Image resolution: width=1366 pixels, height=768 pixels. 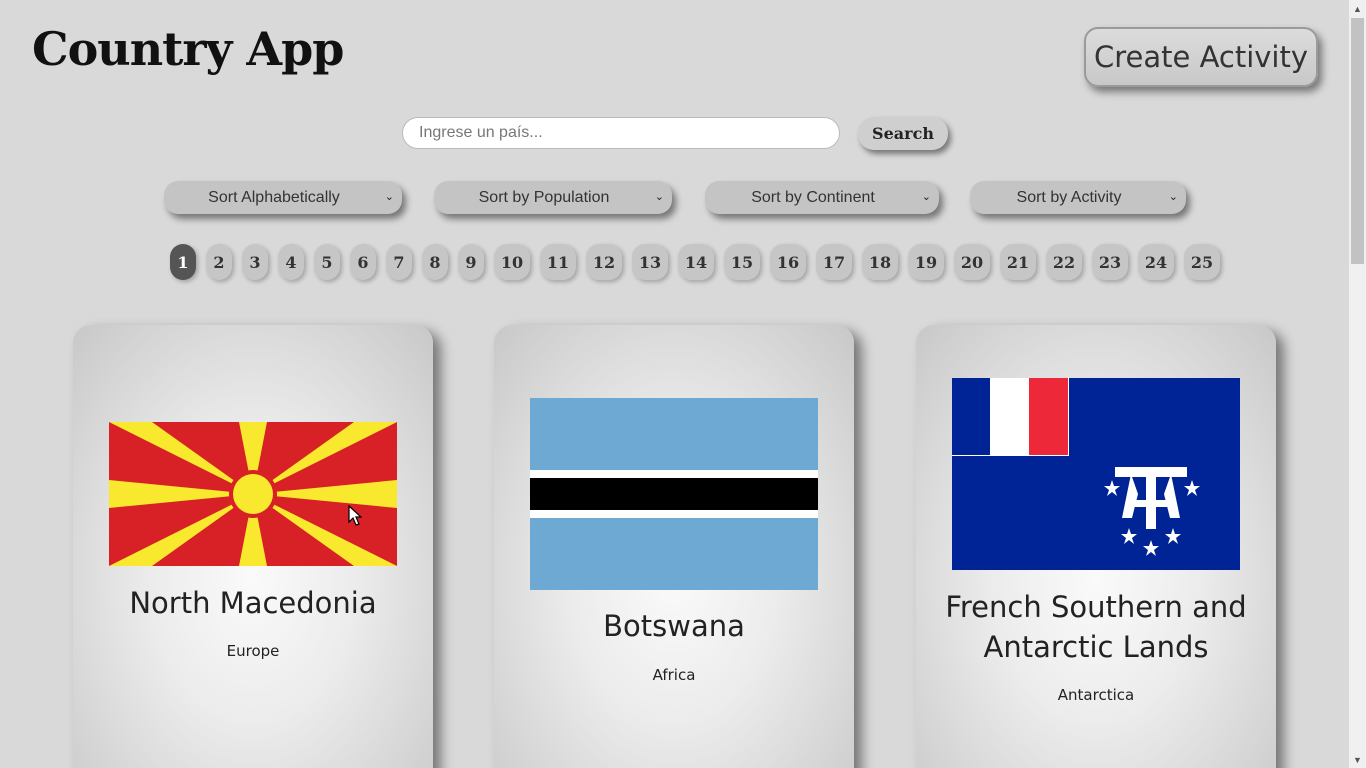 I want to click on page-button: 16, so click(x=788, y=262).